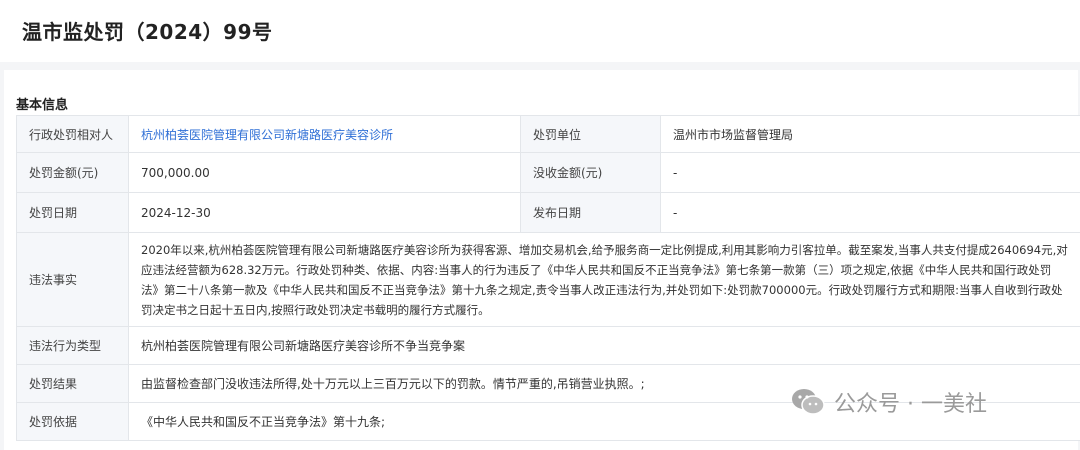  I want to click on table-row: 违法行为类型 杭州柏荟医院管理有限公司新塘路医疗美容诊所不争当竞争案, so click(548, 346).